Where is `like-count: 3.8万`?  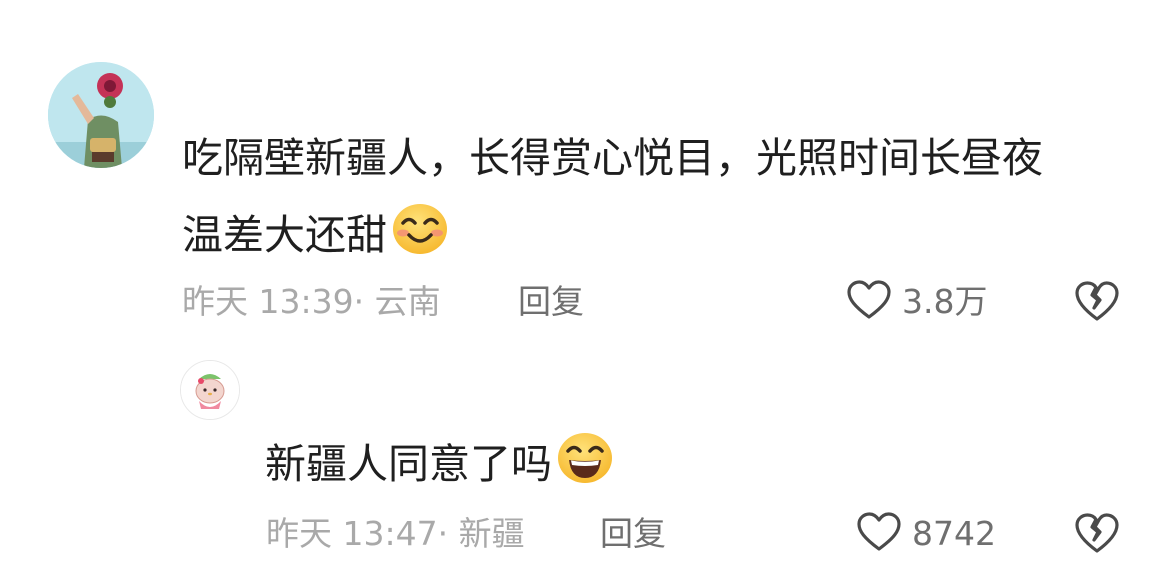 like-count: 3.8万 is located at coordinates (945, 301).